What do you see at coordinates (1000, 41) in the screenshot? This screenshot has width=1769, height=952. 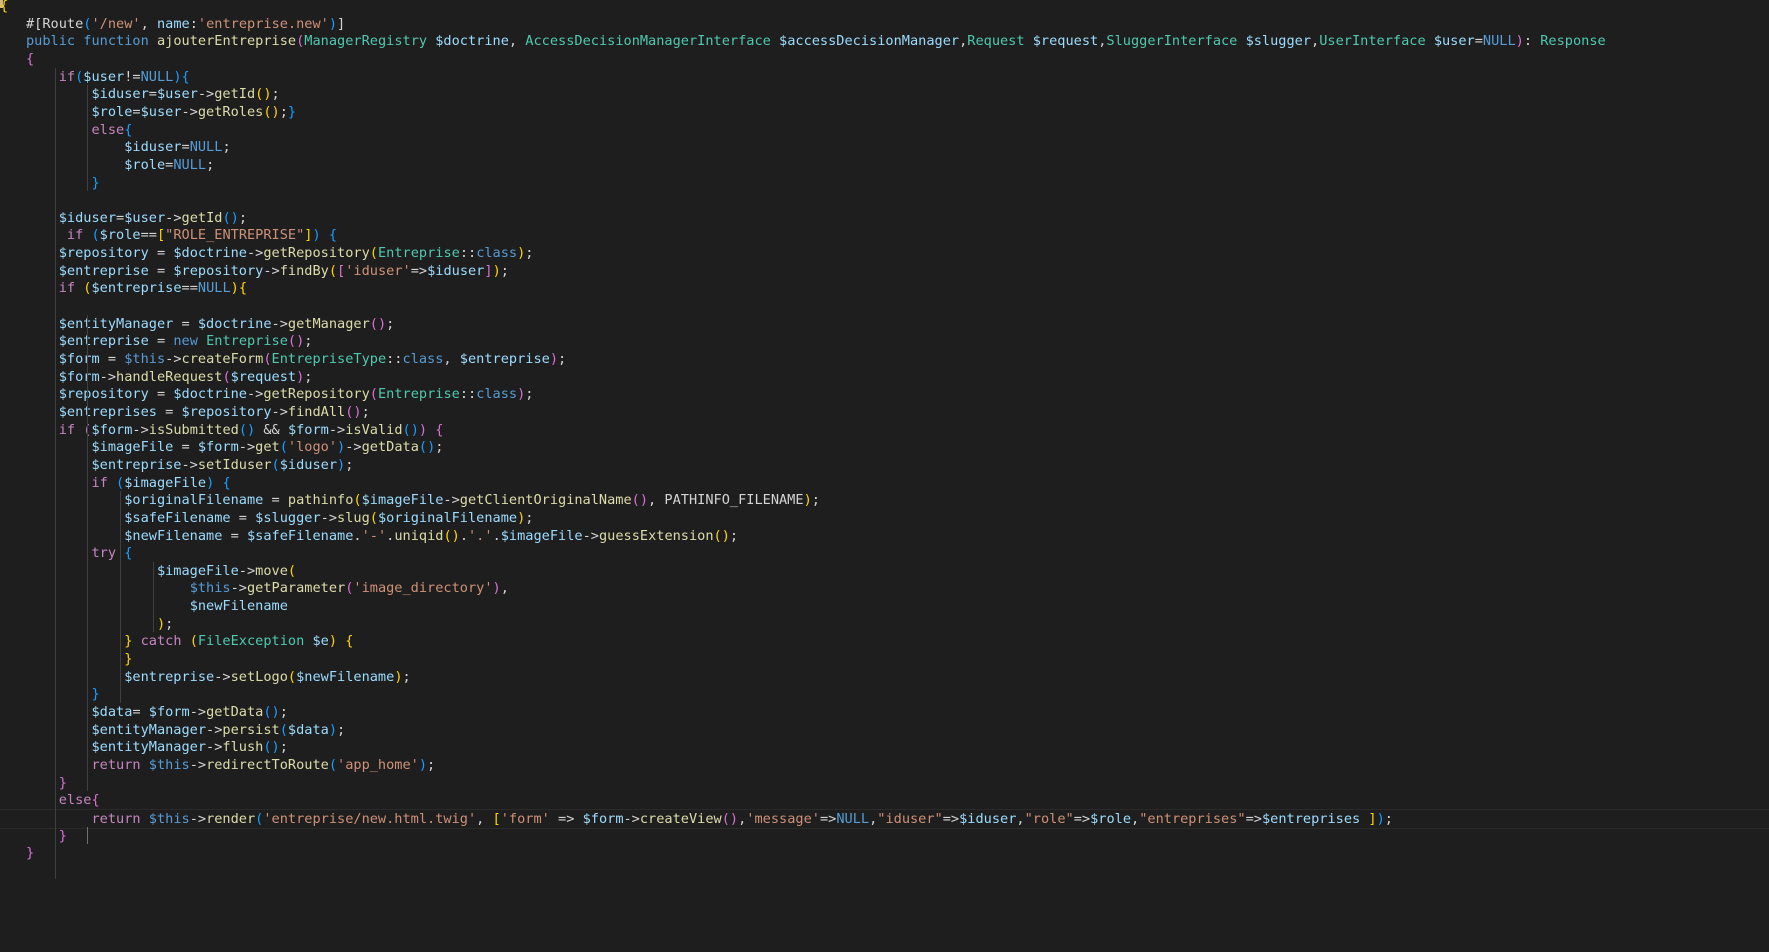 I see `code-token: Request` at bounding box center [1000, 41].